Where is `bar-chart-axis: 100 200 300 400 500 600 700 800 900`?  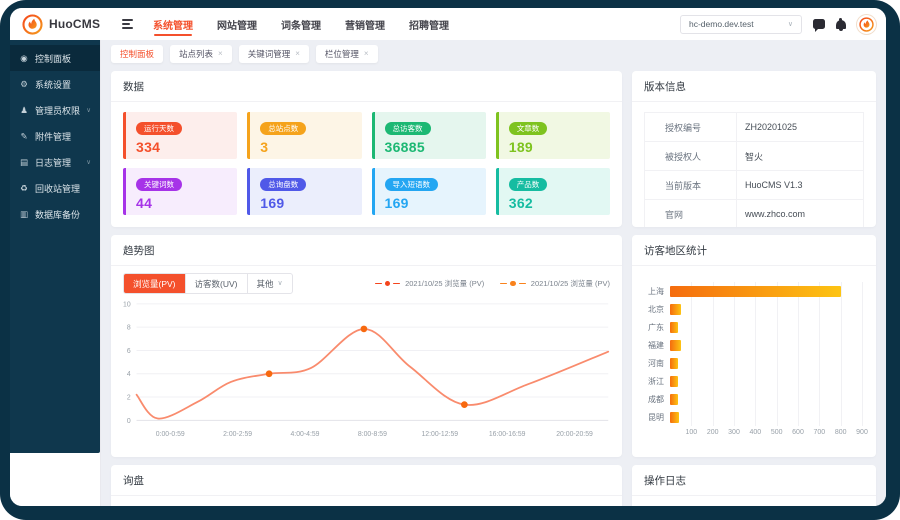
bar-chart-axis: 100 200 300 400 500 600 700 800 900 is located at coordinates (754, 433).